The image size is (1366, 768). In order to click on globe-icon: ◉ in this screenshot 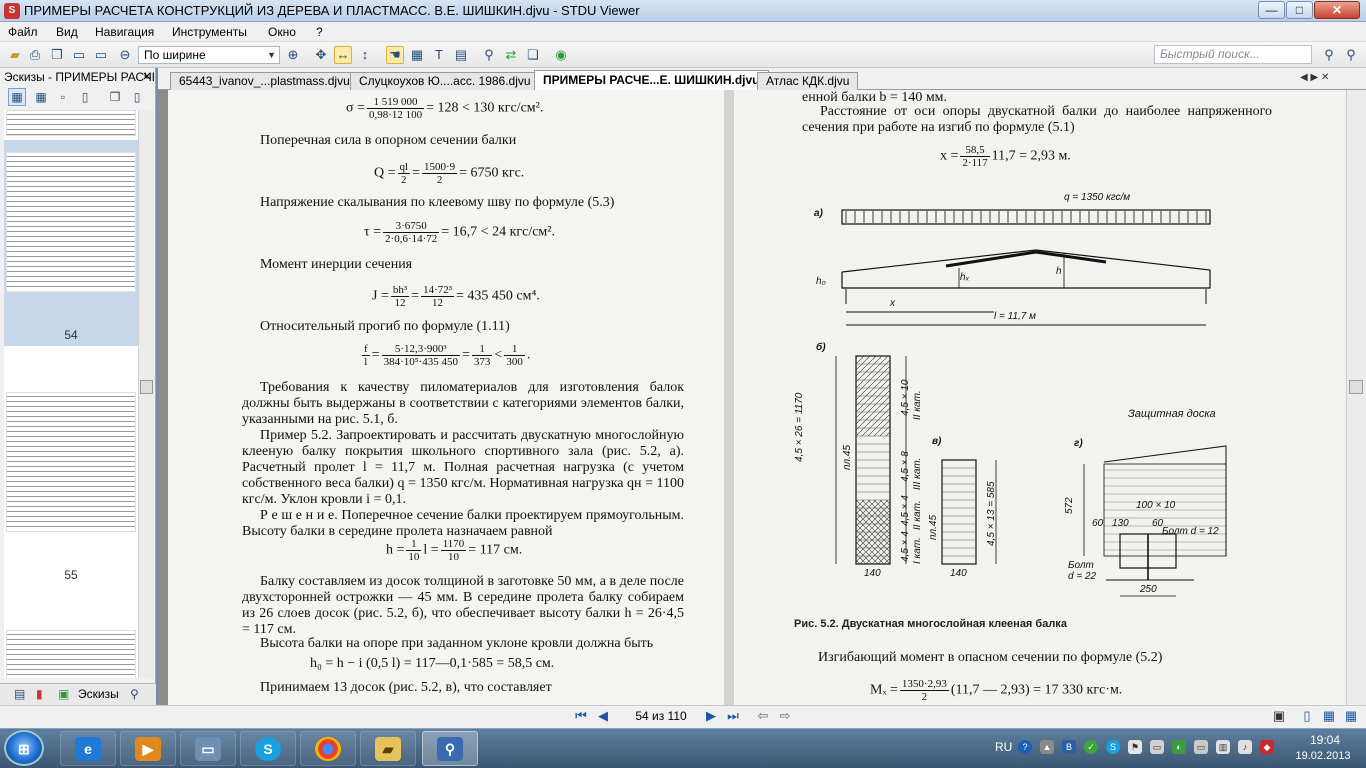, I will do `click(561, 55)`.